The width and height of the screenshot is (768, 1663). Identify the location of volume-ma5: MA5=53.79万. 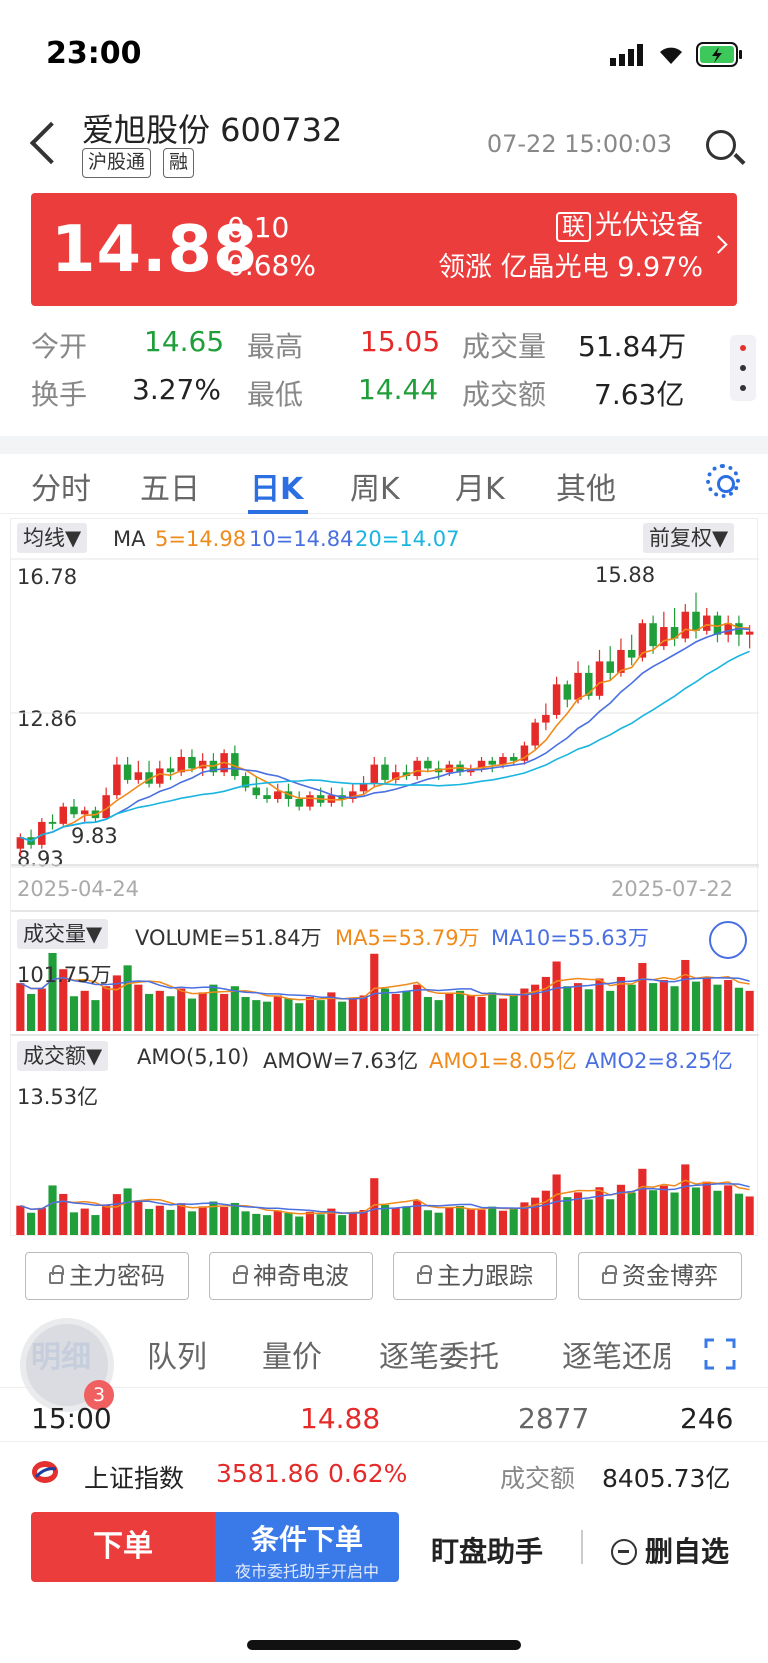
(407, 938).